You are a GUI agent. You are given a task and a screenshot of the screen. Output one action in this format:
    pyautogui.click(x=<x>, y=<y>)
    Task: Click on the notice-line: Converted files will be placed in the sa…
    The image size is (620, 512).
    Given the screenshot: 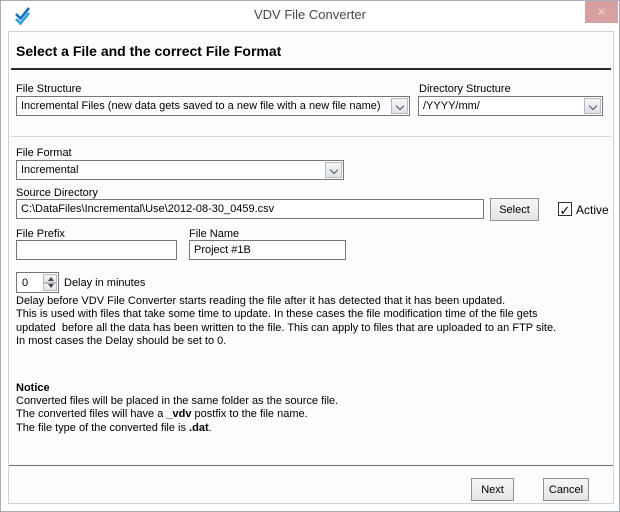 What is the action you would take?
    pyautogui.click(x=177, y=401)
    